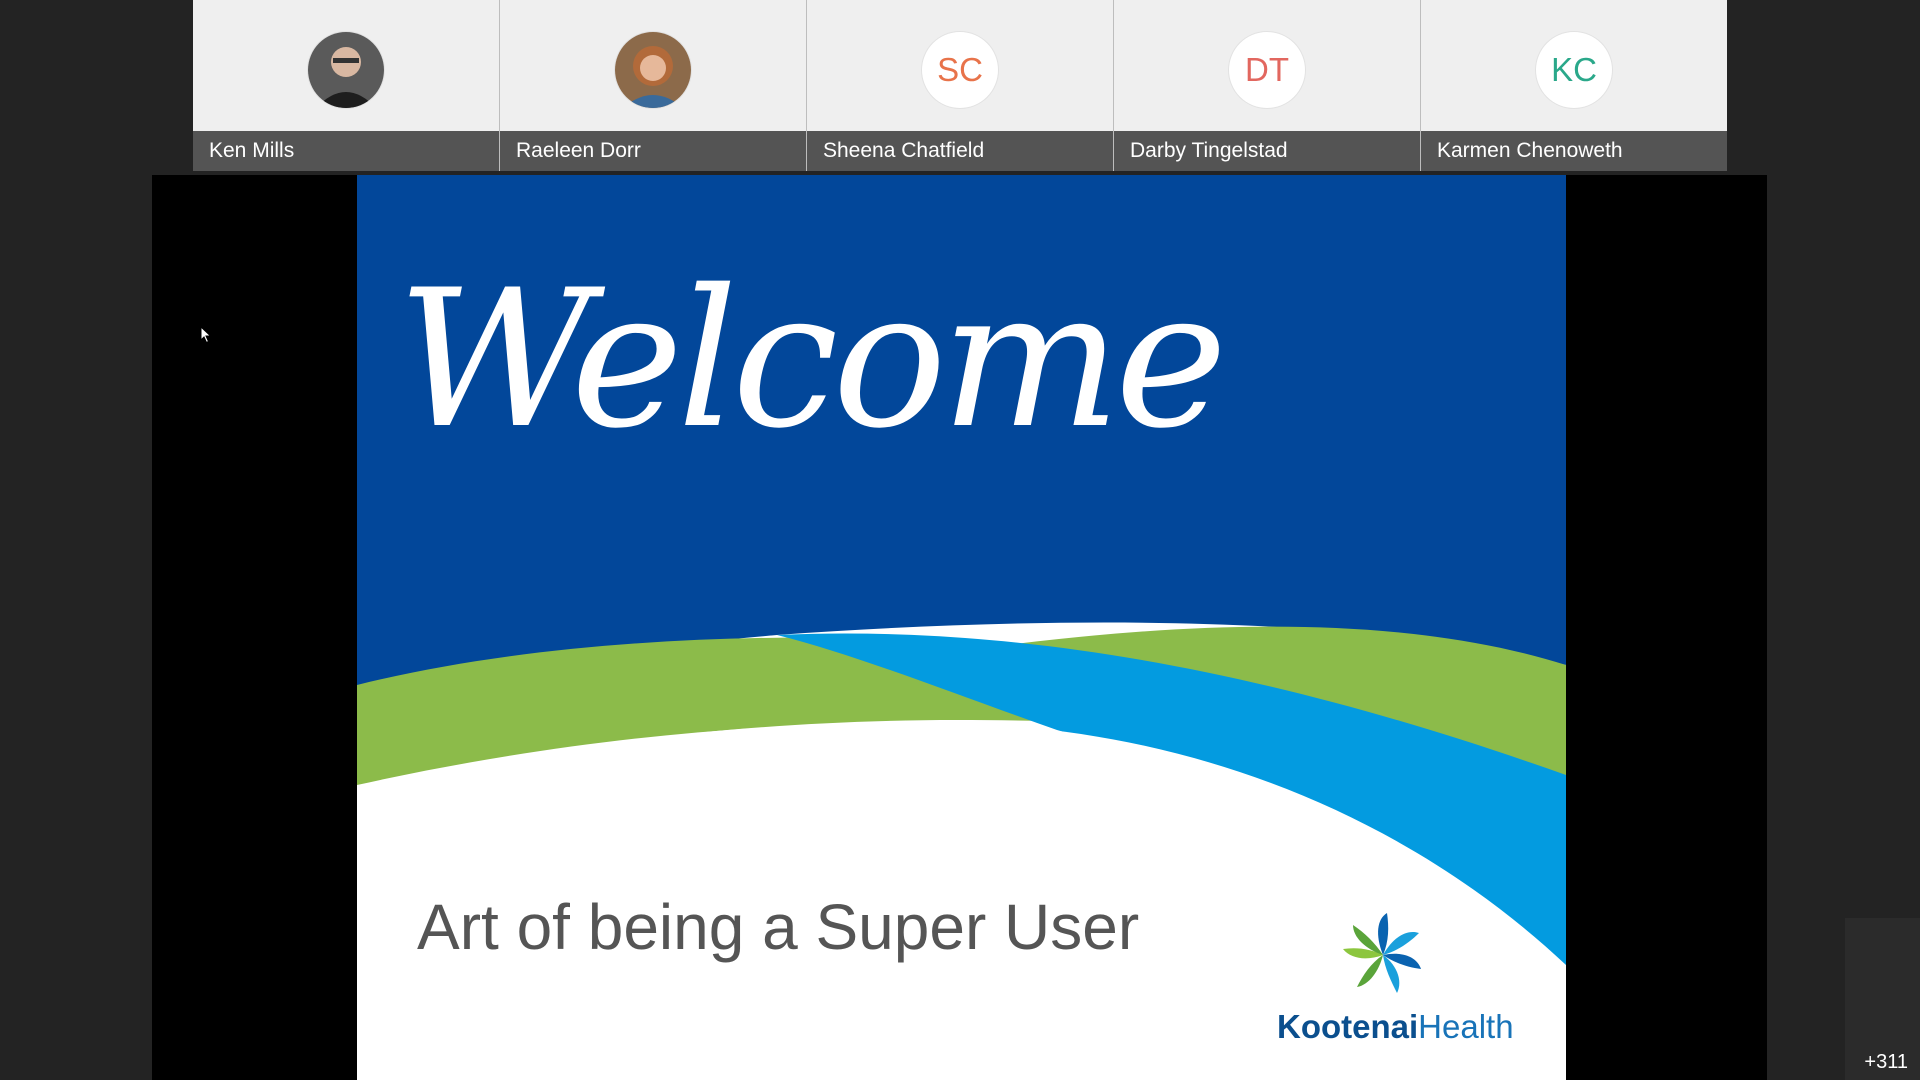  I want to click on participant-name: Karmen Chenoweth, so click(1574, 151).